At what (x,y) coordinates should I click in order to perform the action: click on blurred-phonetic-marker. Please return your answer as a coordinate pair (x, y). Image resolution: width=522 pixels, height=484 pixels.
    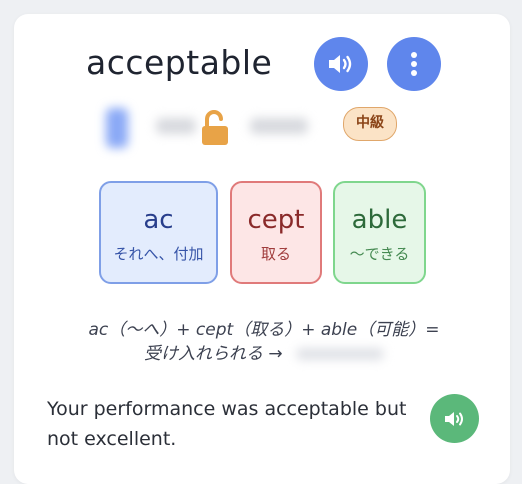
    Looking at the image, I should click on (117, 128).